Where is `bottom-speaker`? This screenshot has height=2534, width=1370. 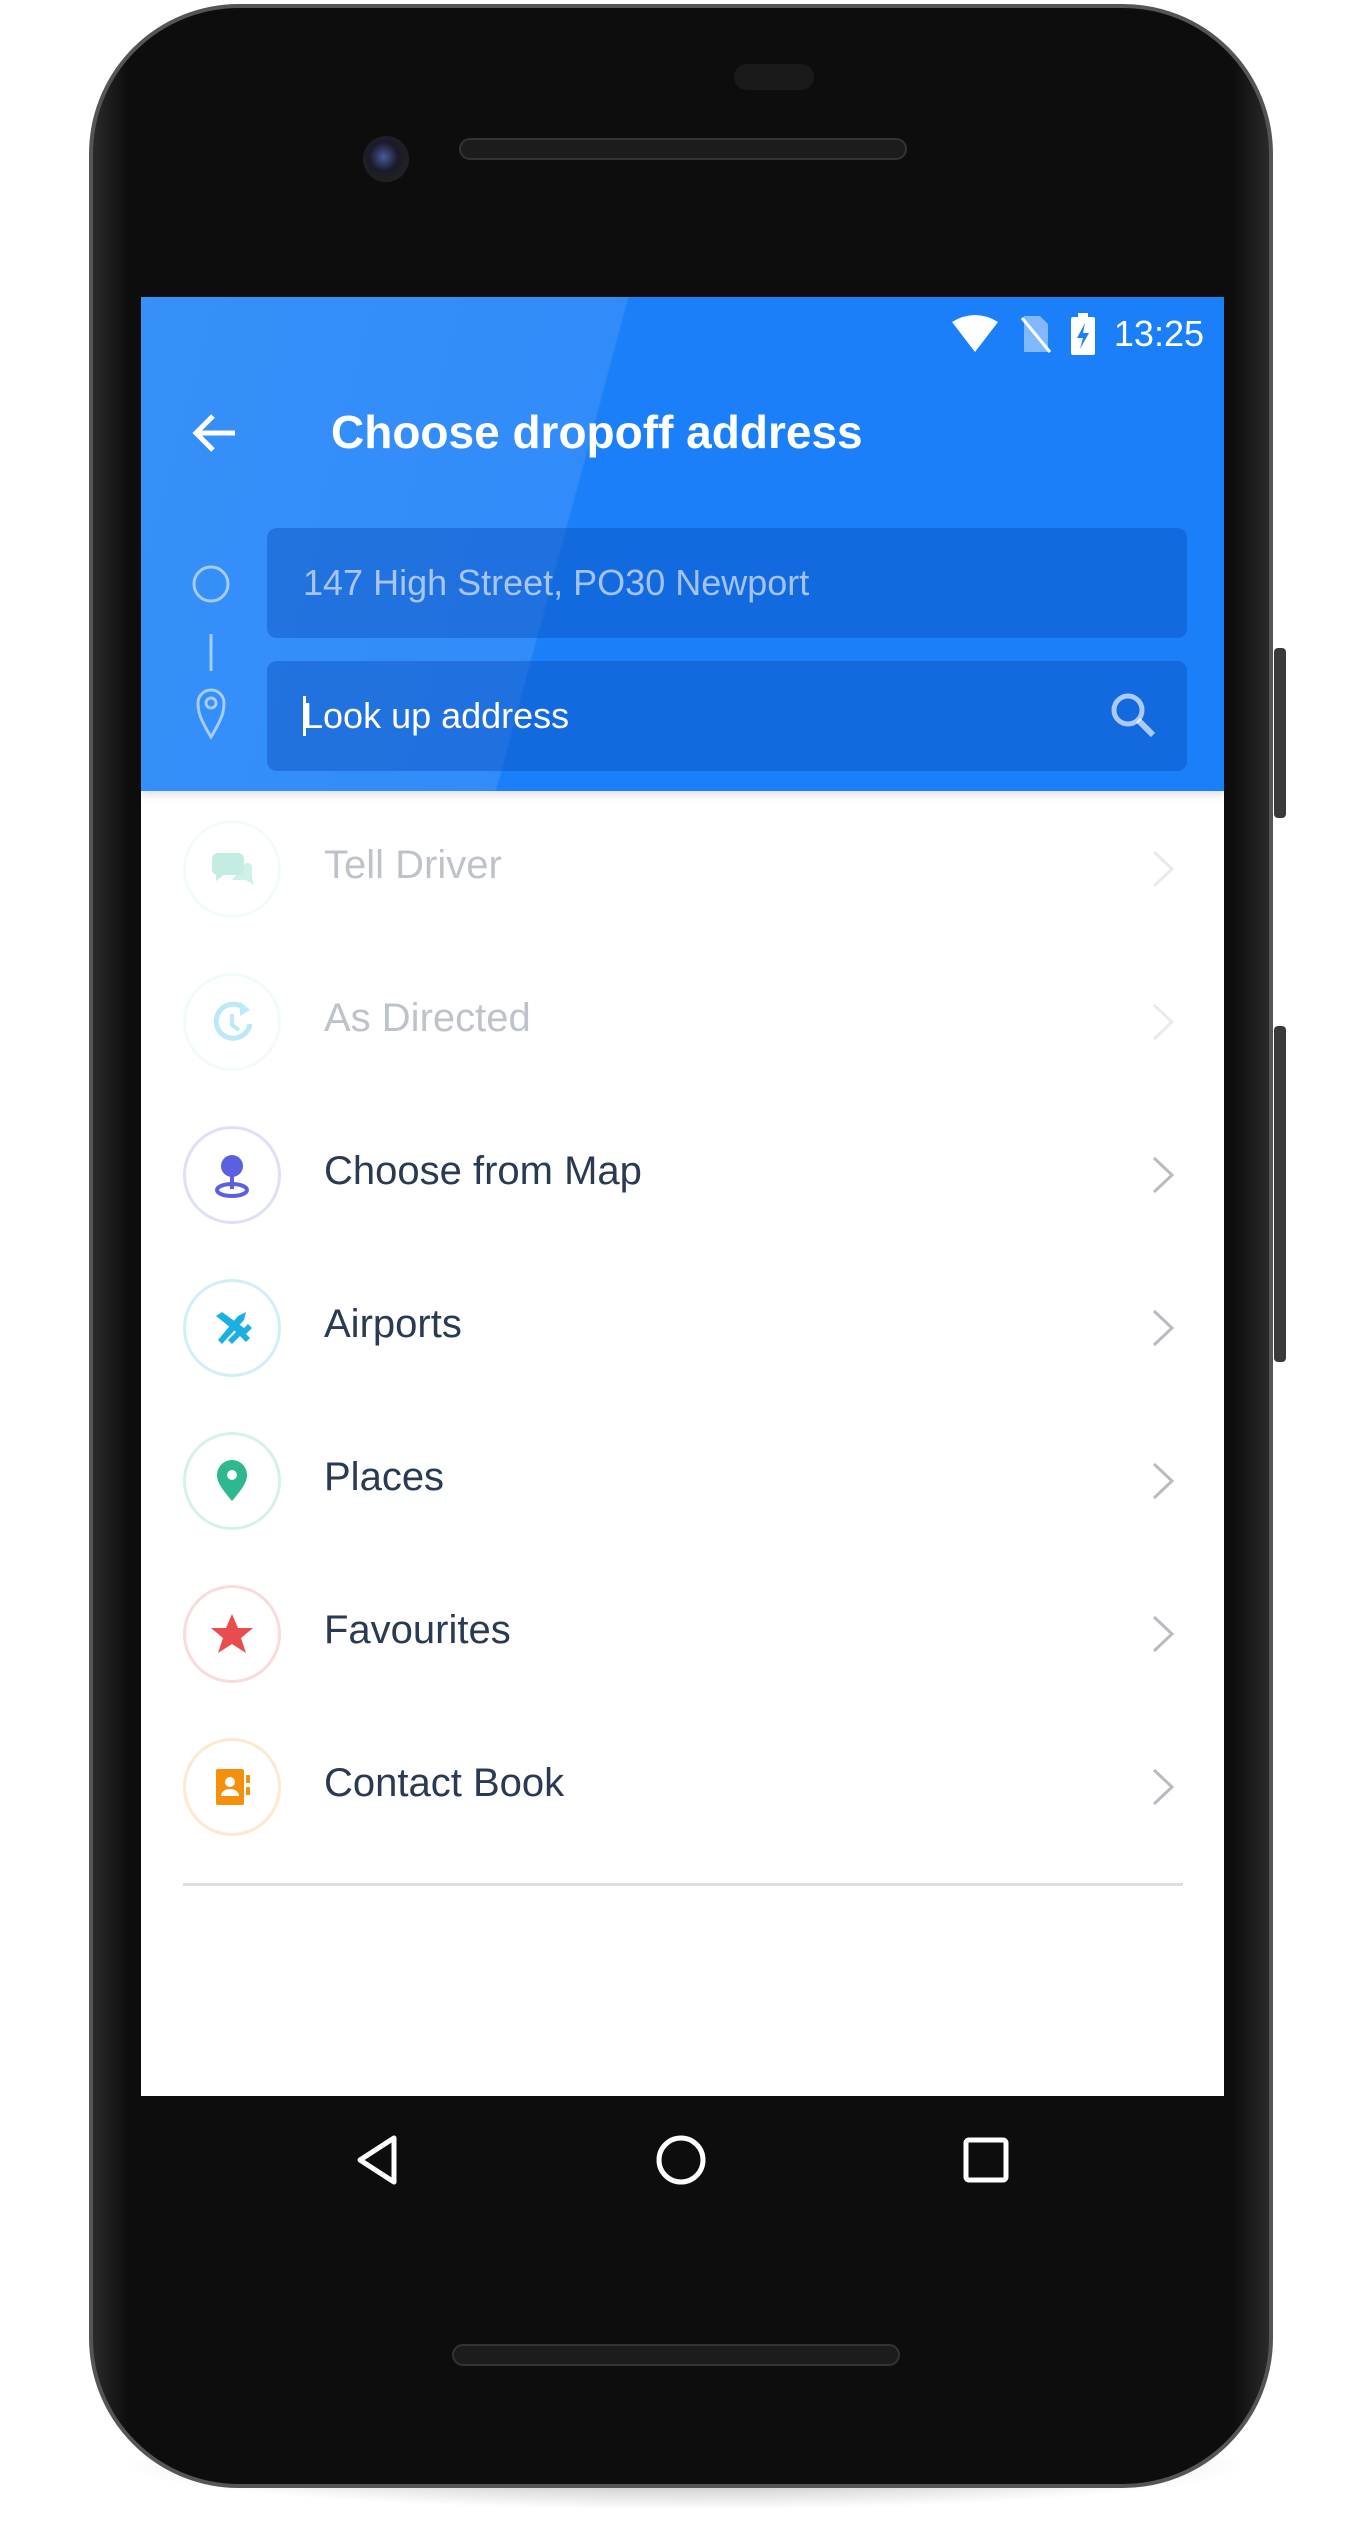 bottom-speaker is located at coordinates (676, 2355).